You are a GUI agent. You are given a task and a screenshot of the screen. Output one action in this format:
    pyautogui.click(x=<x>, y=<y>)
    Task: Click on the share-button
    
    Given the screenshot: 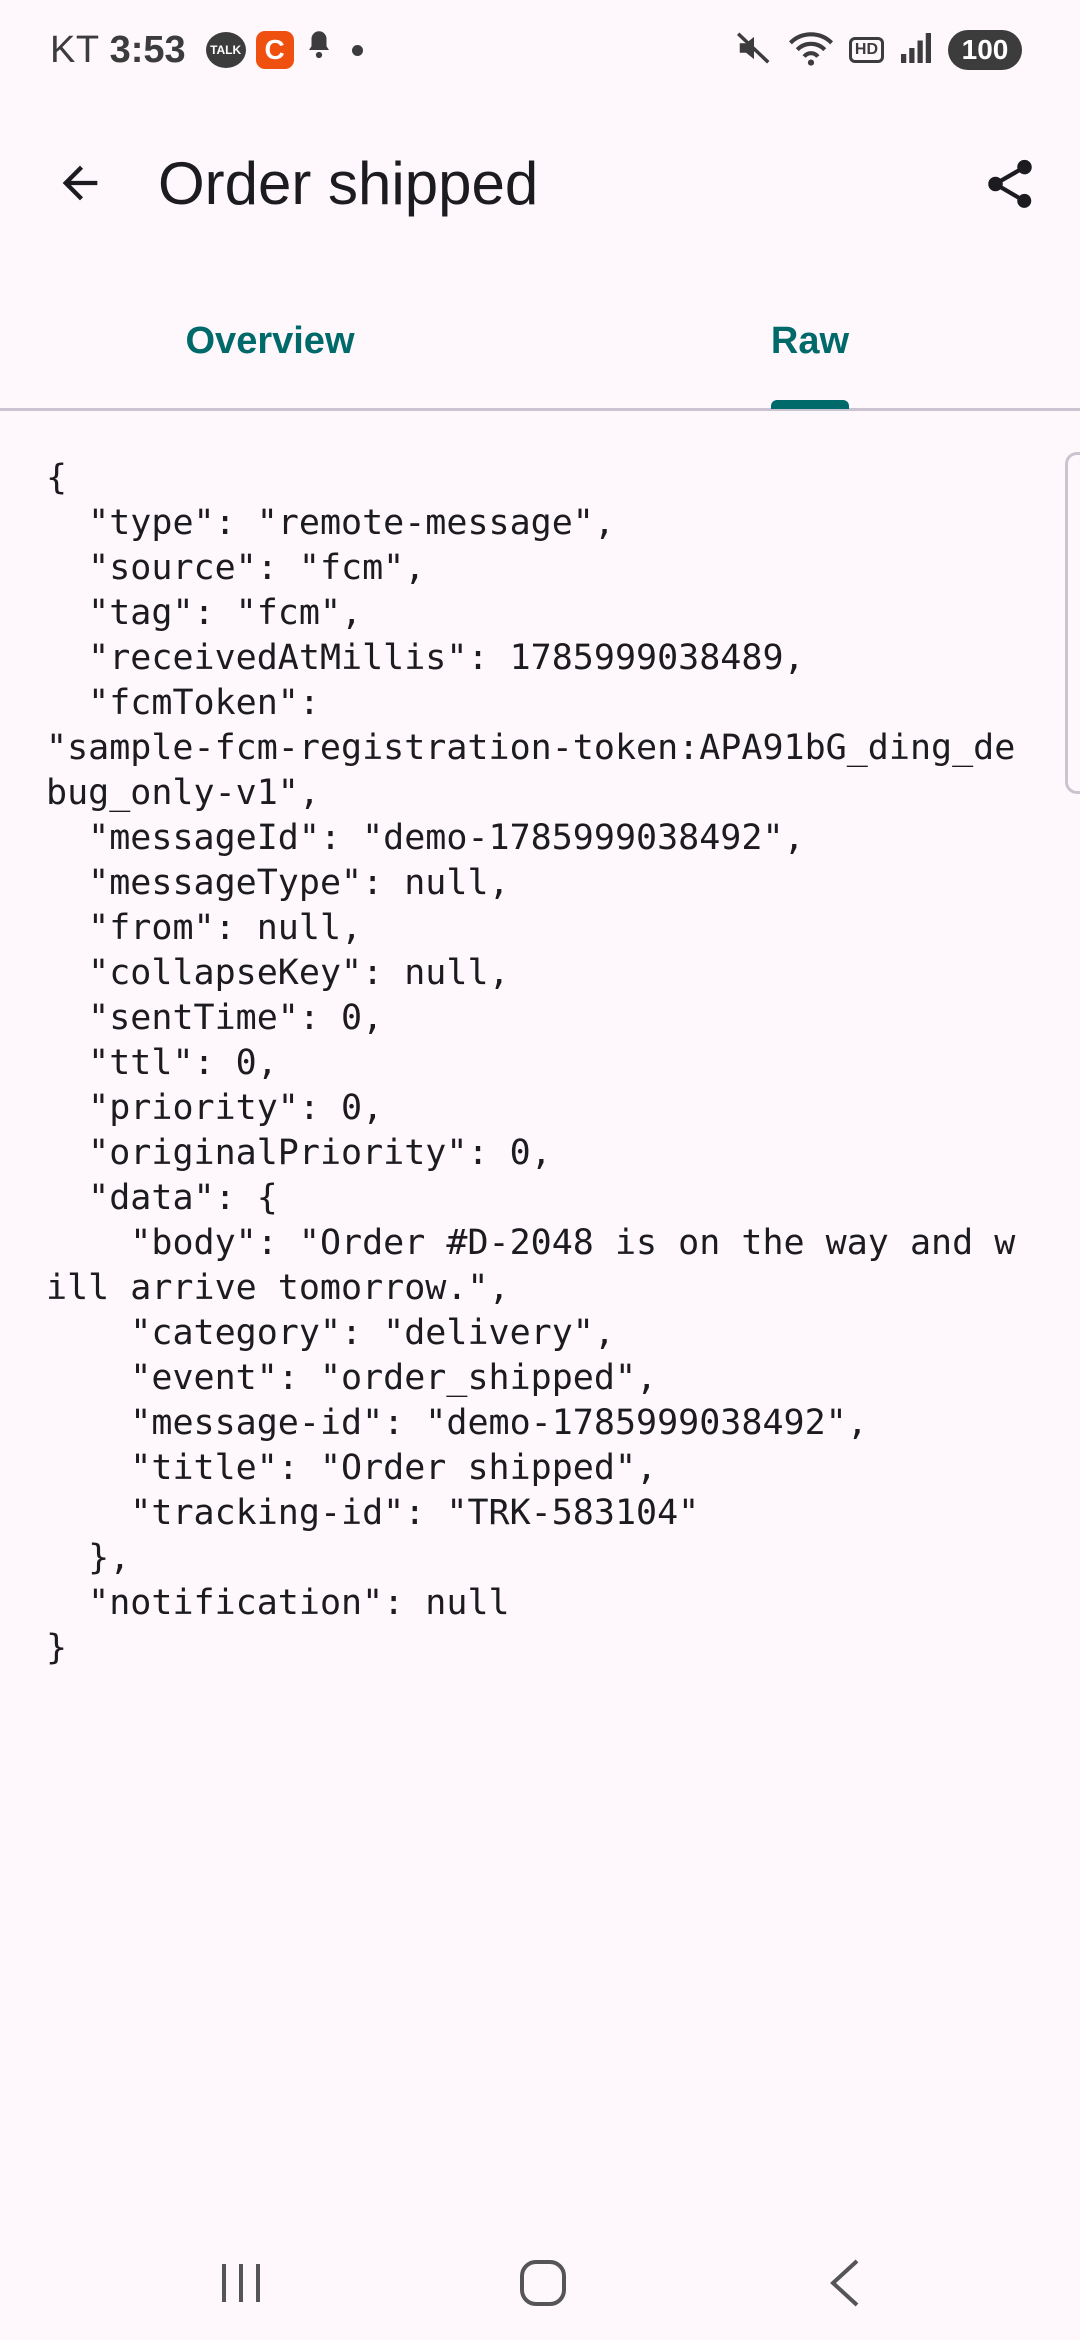 What is the action you would take?
    pyautogui.click(x=1010, y=186)
    